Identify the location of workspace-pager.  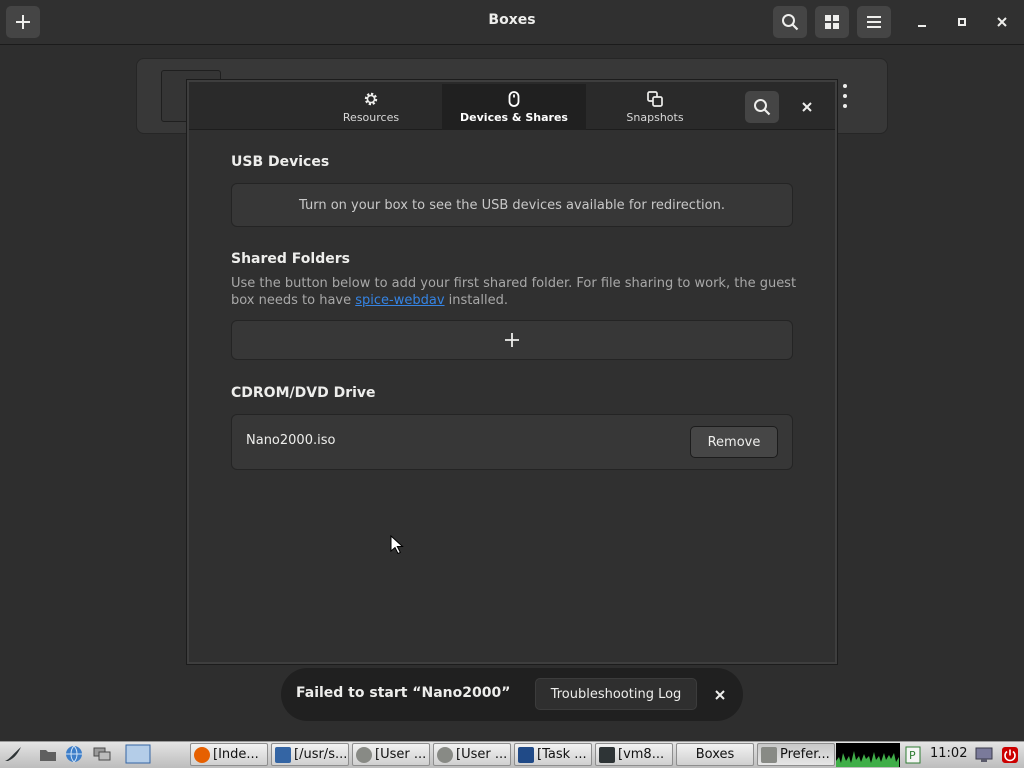
(138, 754).